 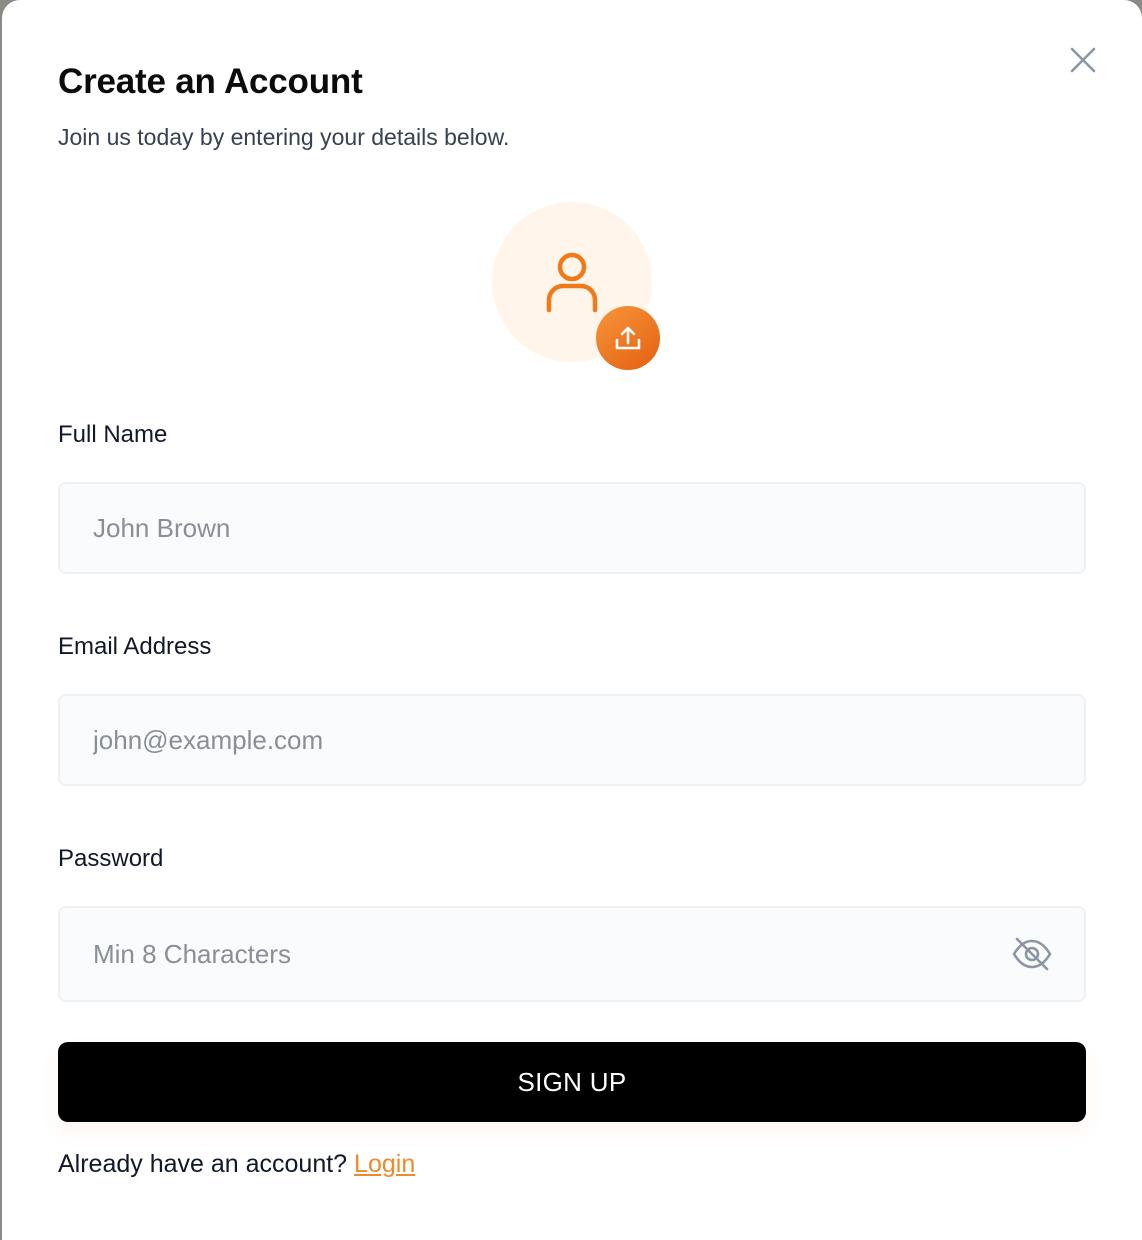 I want to click on full-name-label: Full Name, so click(x=113, y=434).